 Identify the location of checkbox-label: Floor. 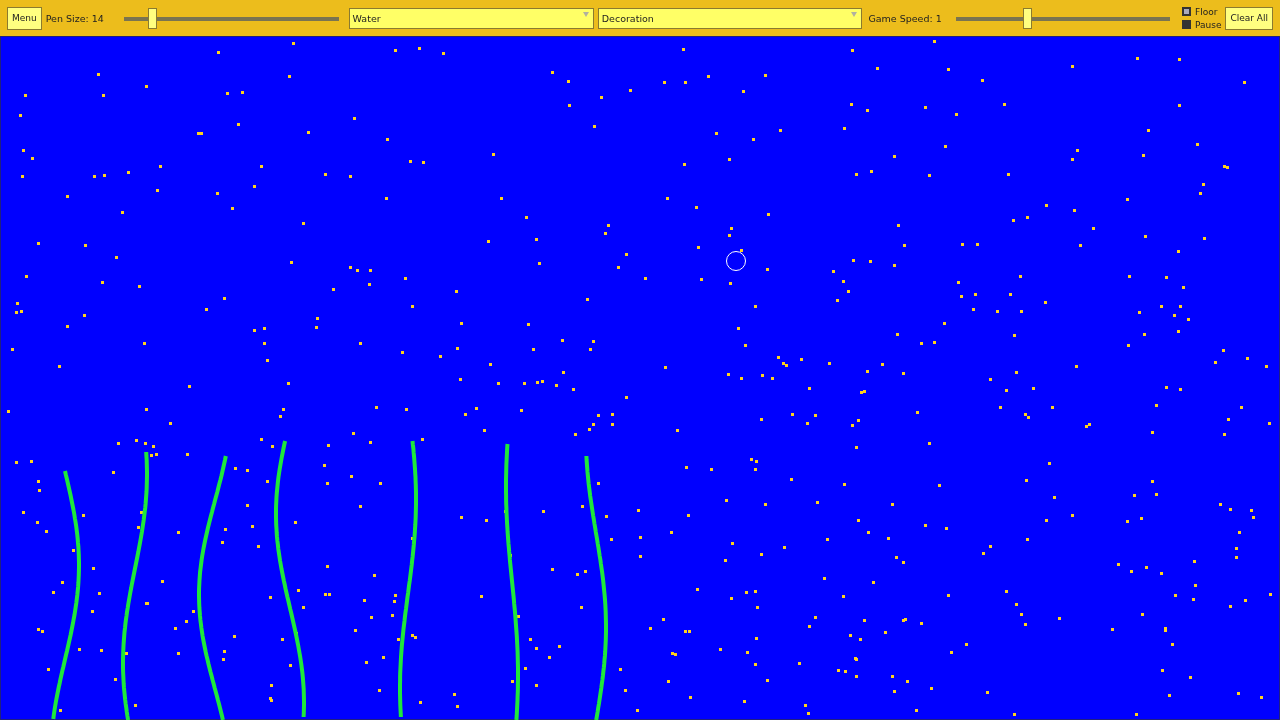
(1206, 11).